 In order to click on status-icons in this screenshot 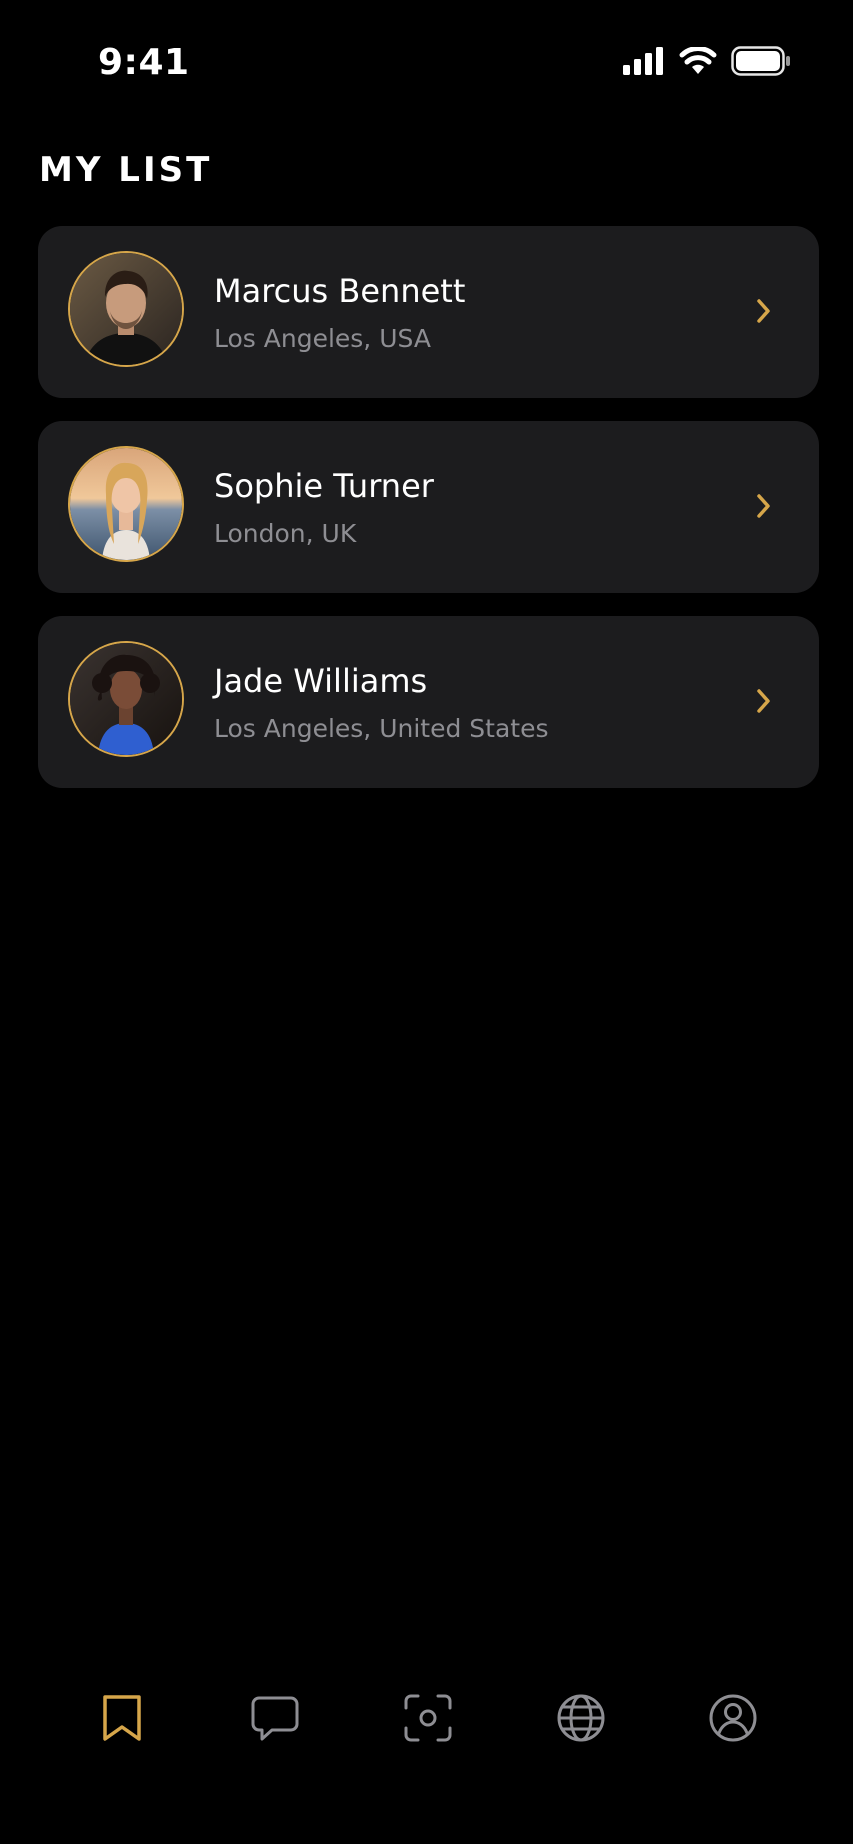, I will do `click(707, 63)`.